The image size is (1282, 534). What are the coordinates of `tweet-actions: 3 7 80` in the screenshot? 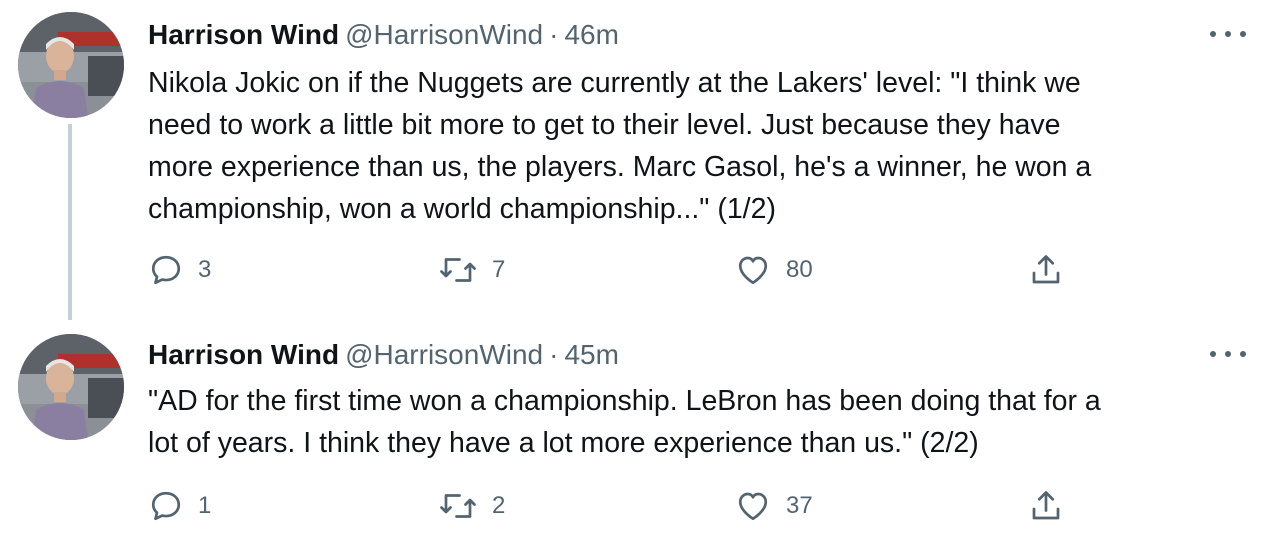 It's located at (698, 270).